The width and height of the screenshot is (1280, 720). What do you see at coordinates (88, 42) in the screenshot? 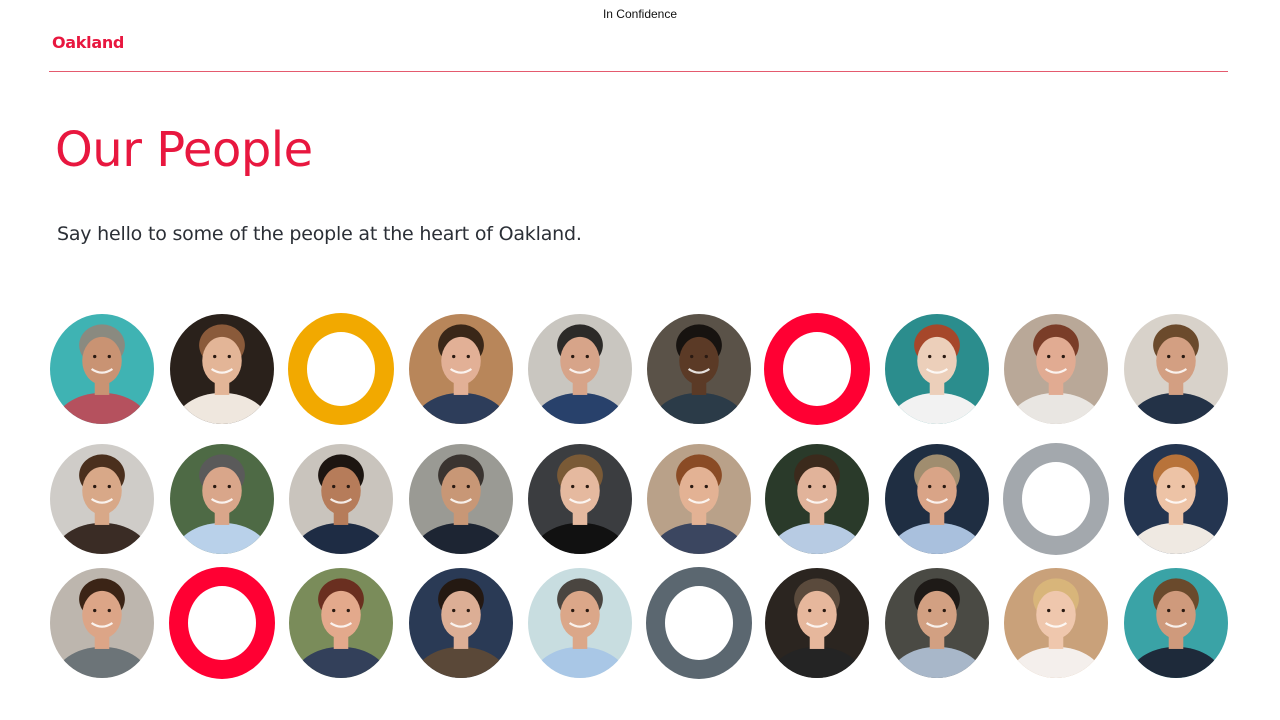
I see `oakland-logo: Oakland` at bounding box center [88, 42].